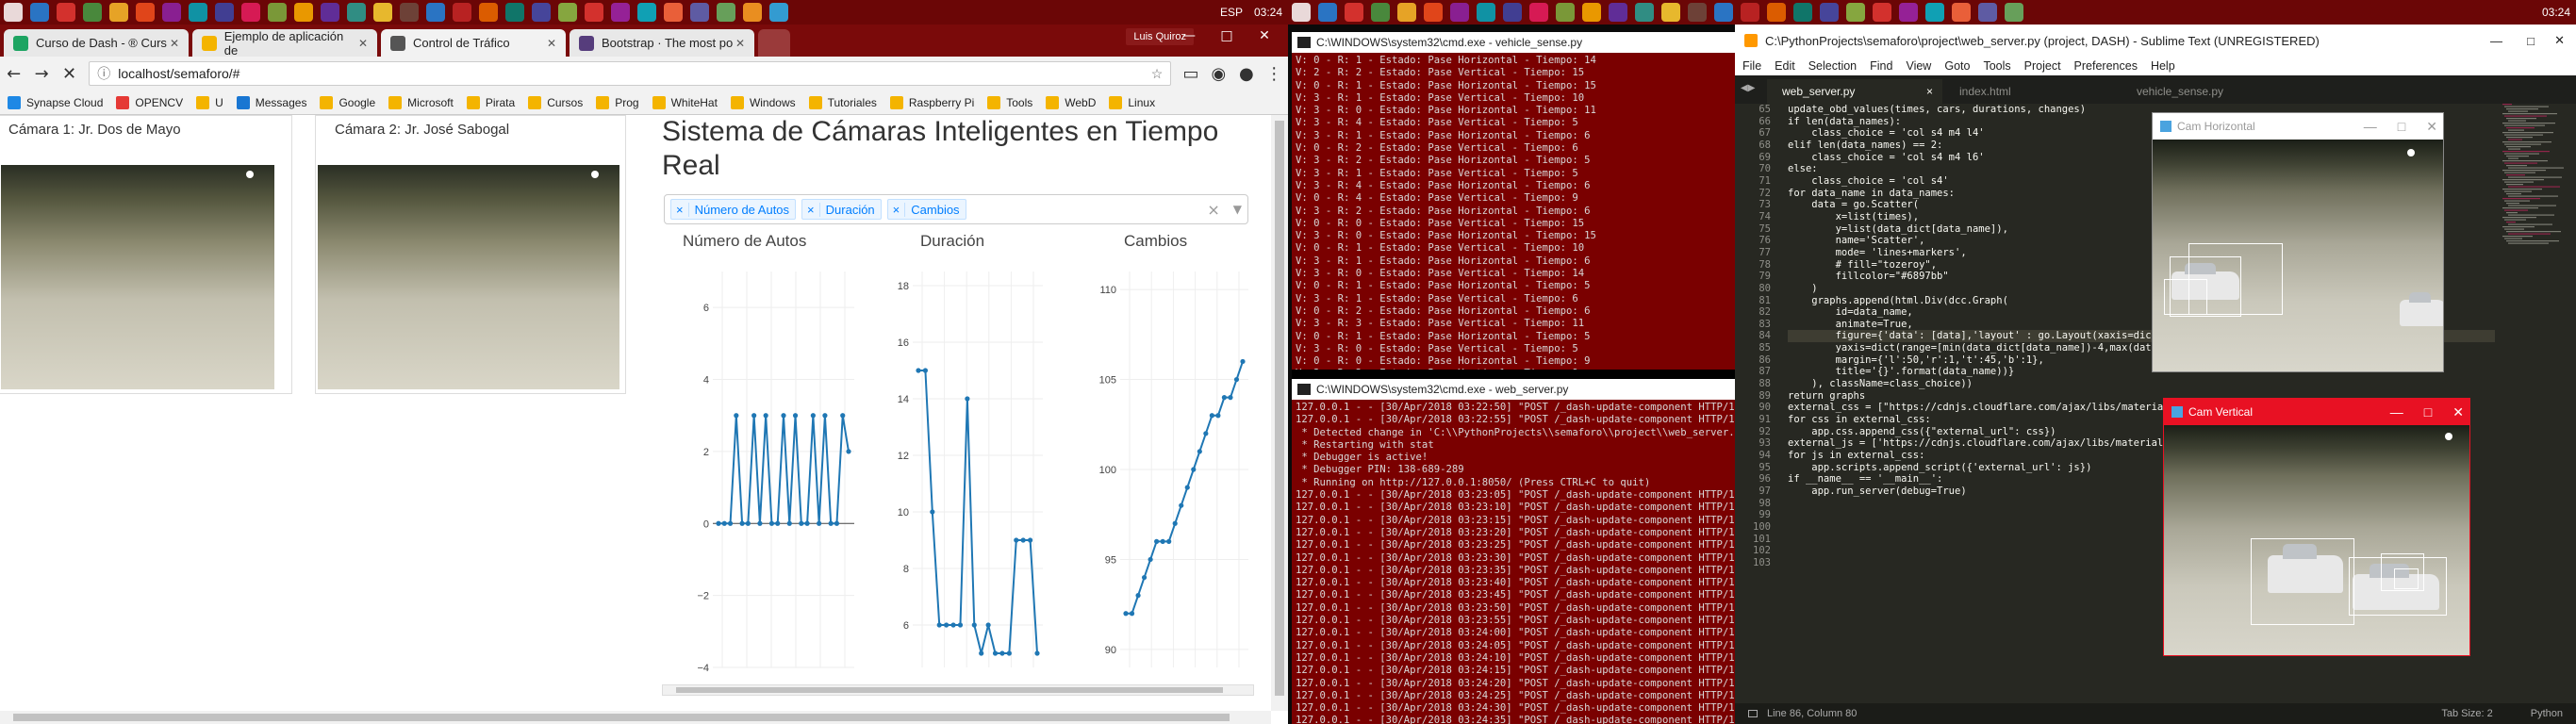 This screenshot has height=724, width=2576. Describe the element at coordinates (2396, 412) in the screenshot. I see `minimize-icon: —` at that location.